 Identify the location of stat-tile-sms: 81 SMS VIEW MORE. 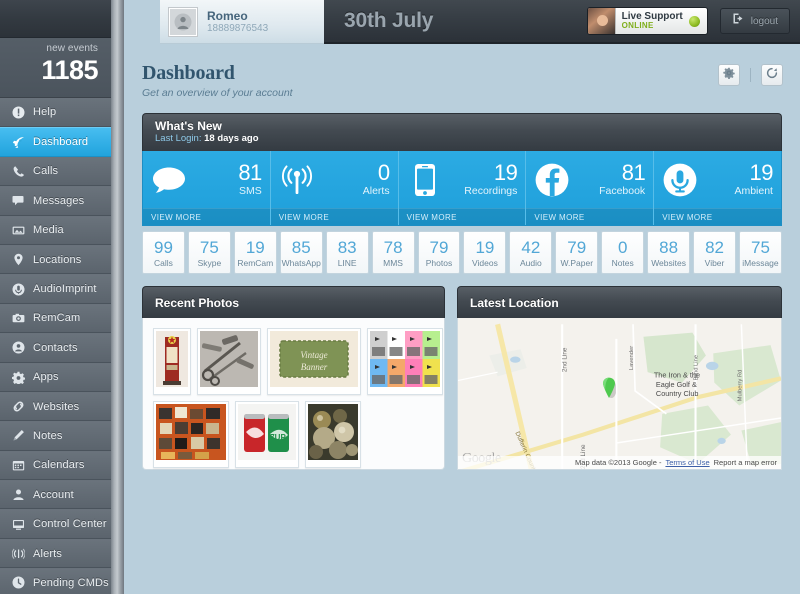
(207, 188).